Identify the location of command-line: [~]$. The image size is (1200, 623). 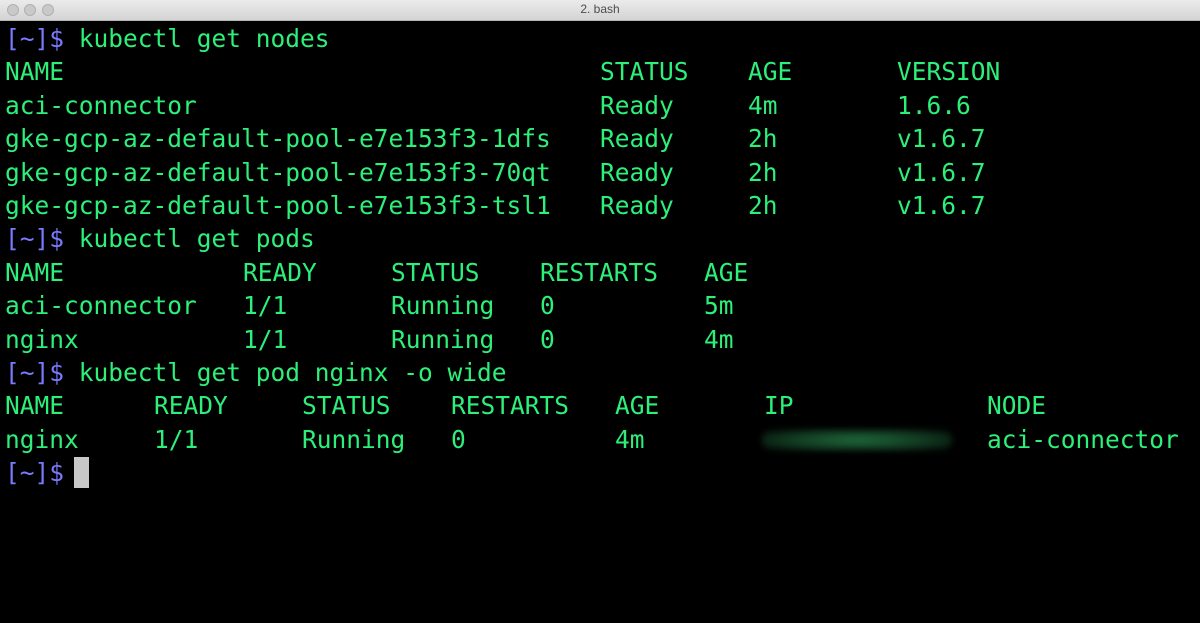
(602, 472).